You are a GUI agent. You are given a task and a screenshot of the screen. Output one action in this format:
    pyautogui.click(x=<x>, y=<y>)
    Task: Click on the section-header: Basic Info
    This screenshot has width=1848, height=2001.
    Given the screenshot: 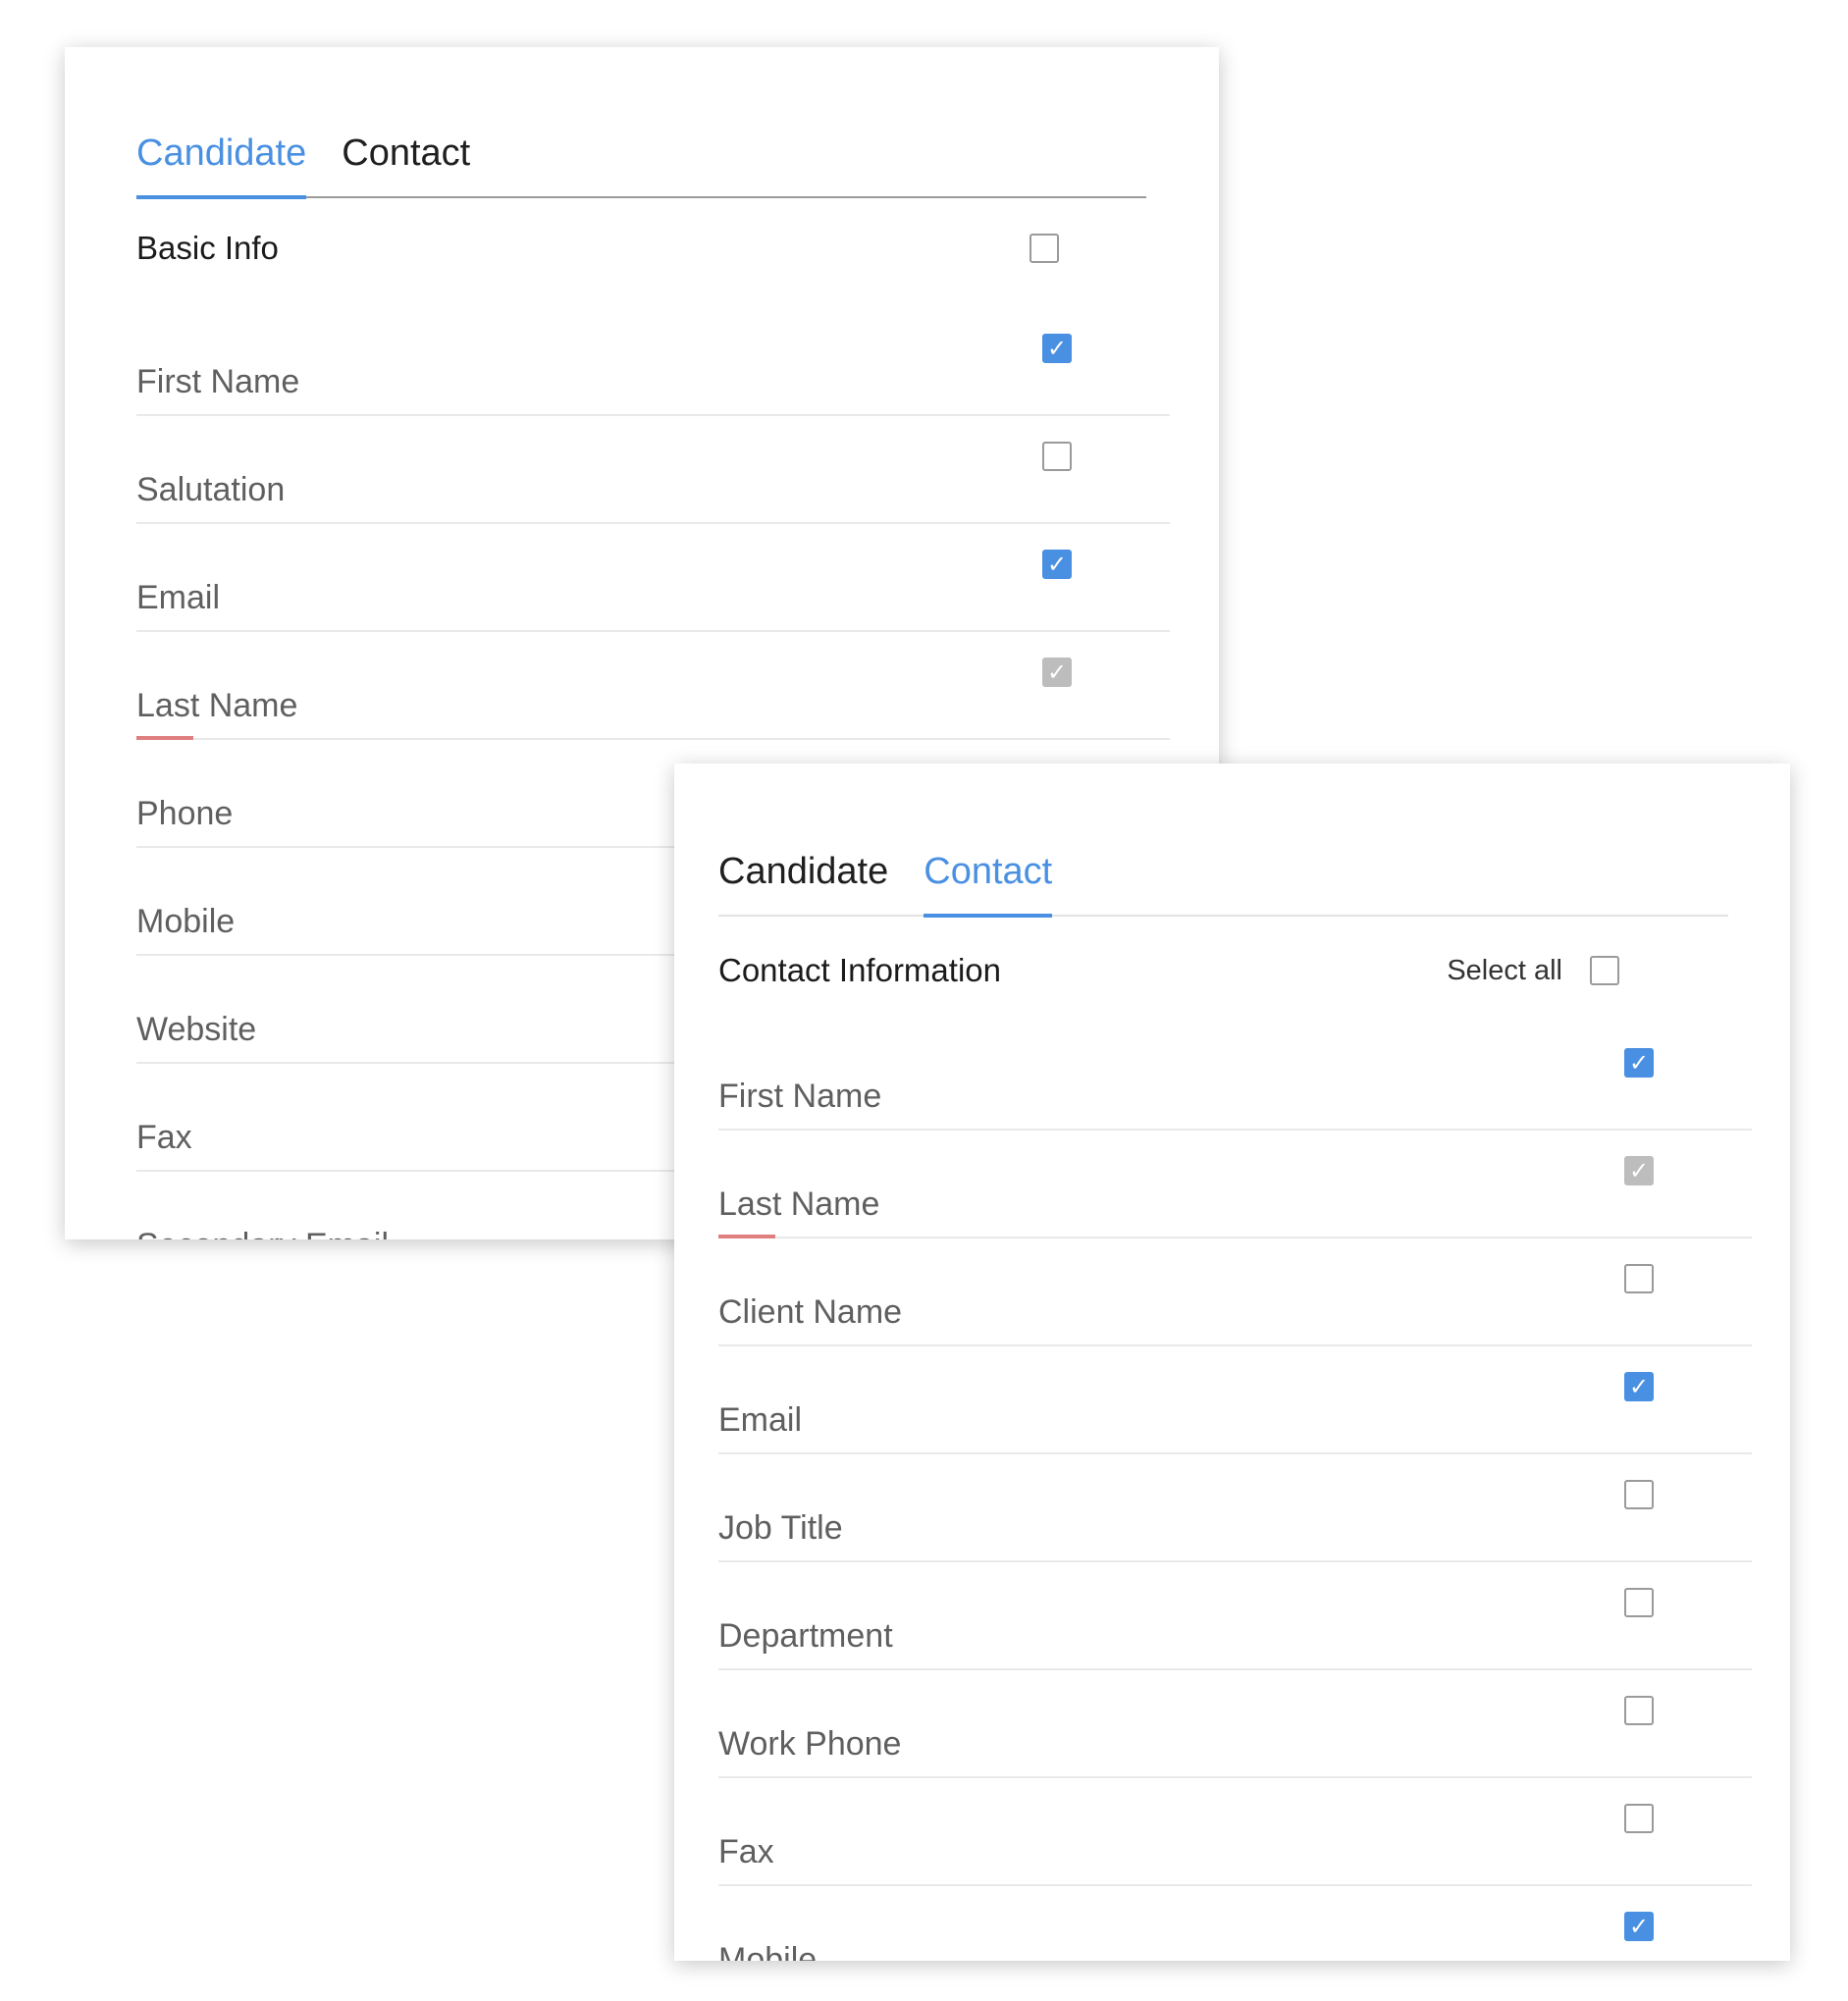 What is the action you would take?
    pyautogui.click(x=636, y=248)
    